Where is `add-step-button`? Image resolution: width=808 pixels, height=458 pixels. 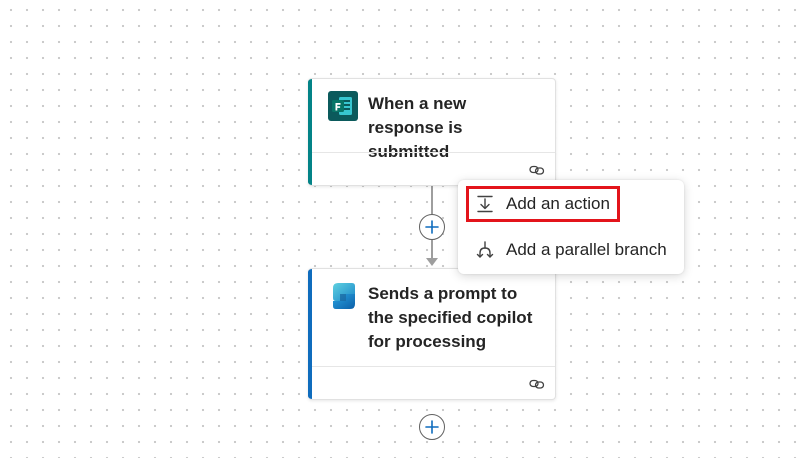 add-step-button is located at coordinates (432, 427).